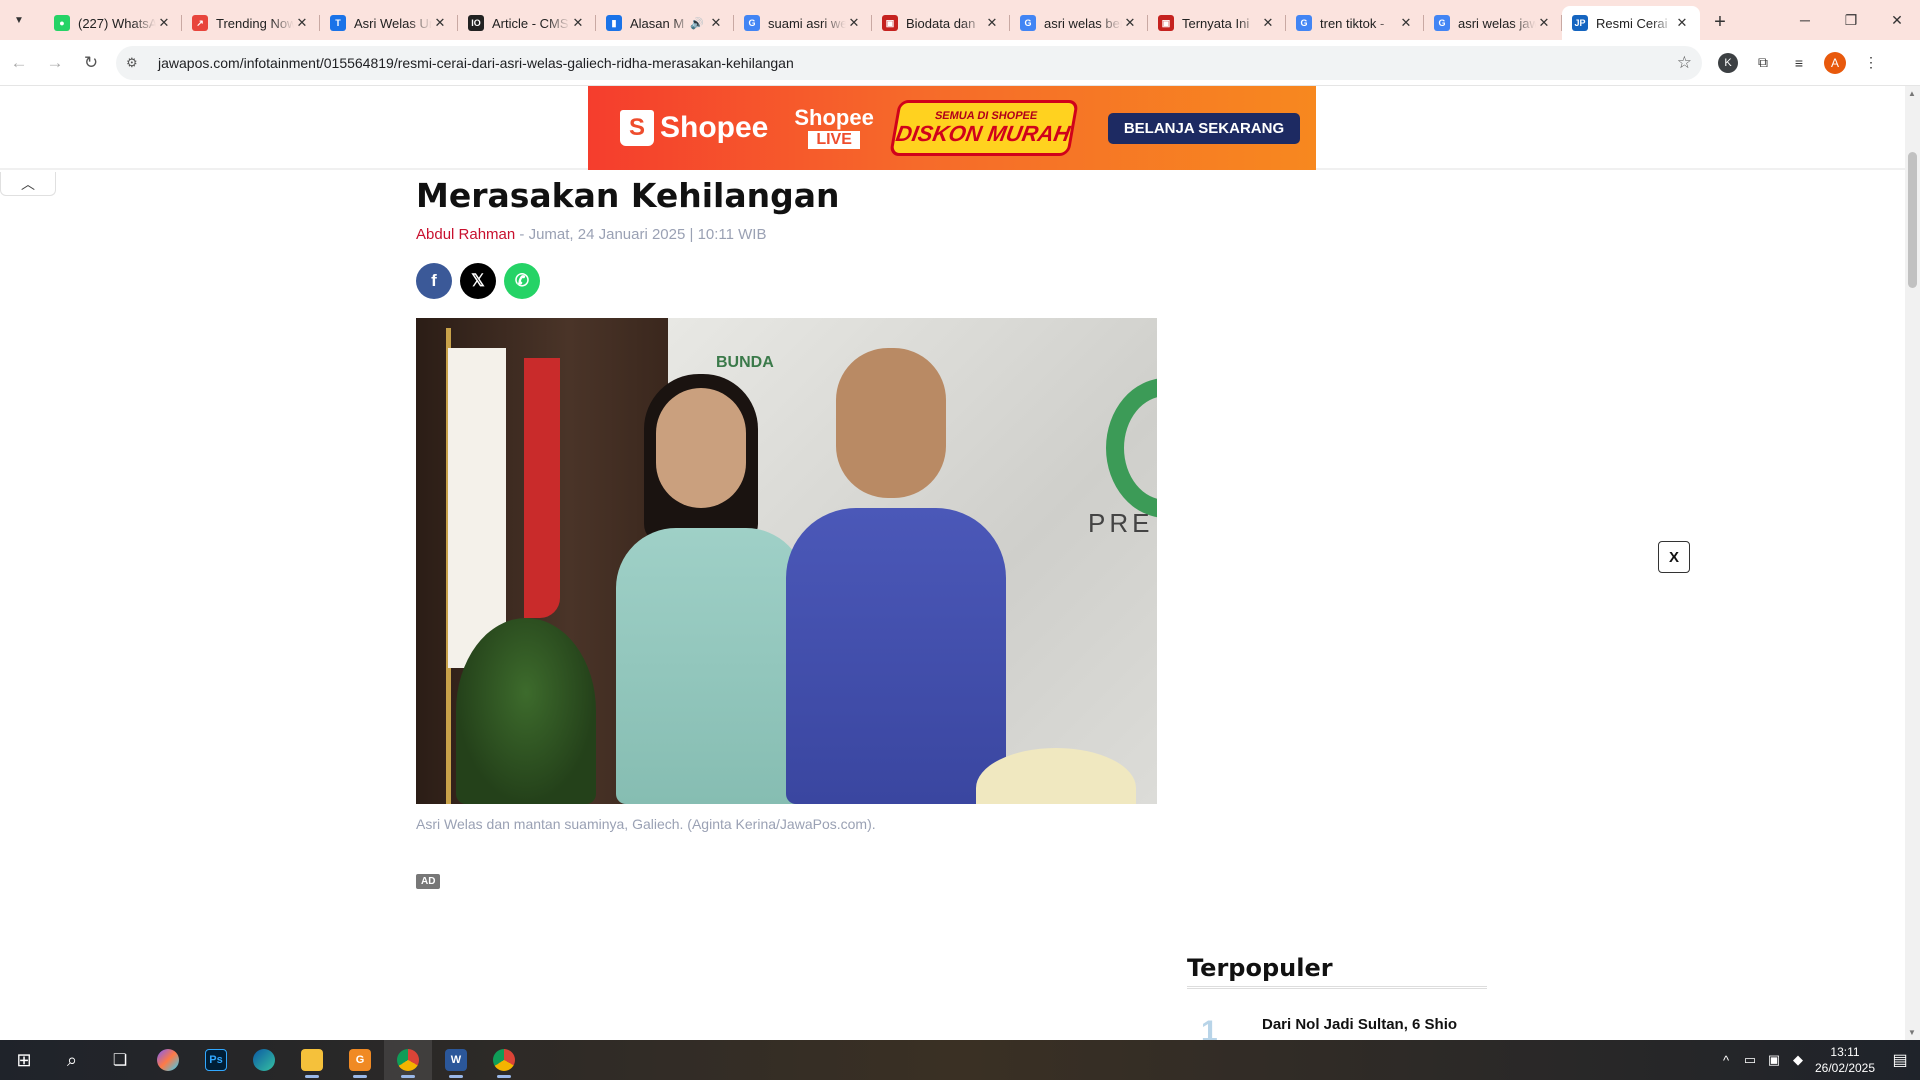 The image size is (1920, 1080). Describe the element at coordinates (1845, 1052) in the screenshot. I see `clock-time: 13:11` at that location.